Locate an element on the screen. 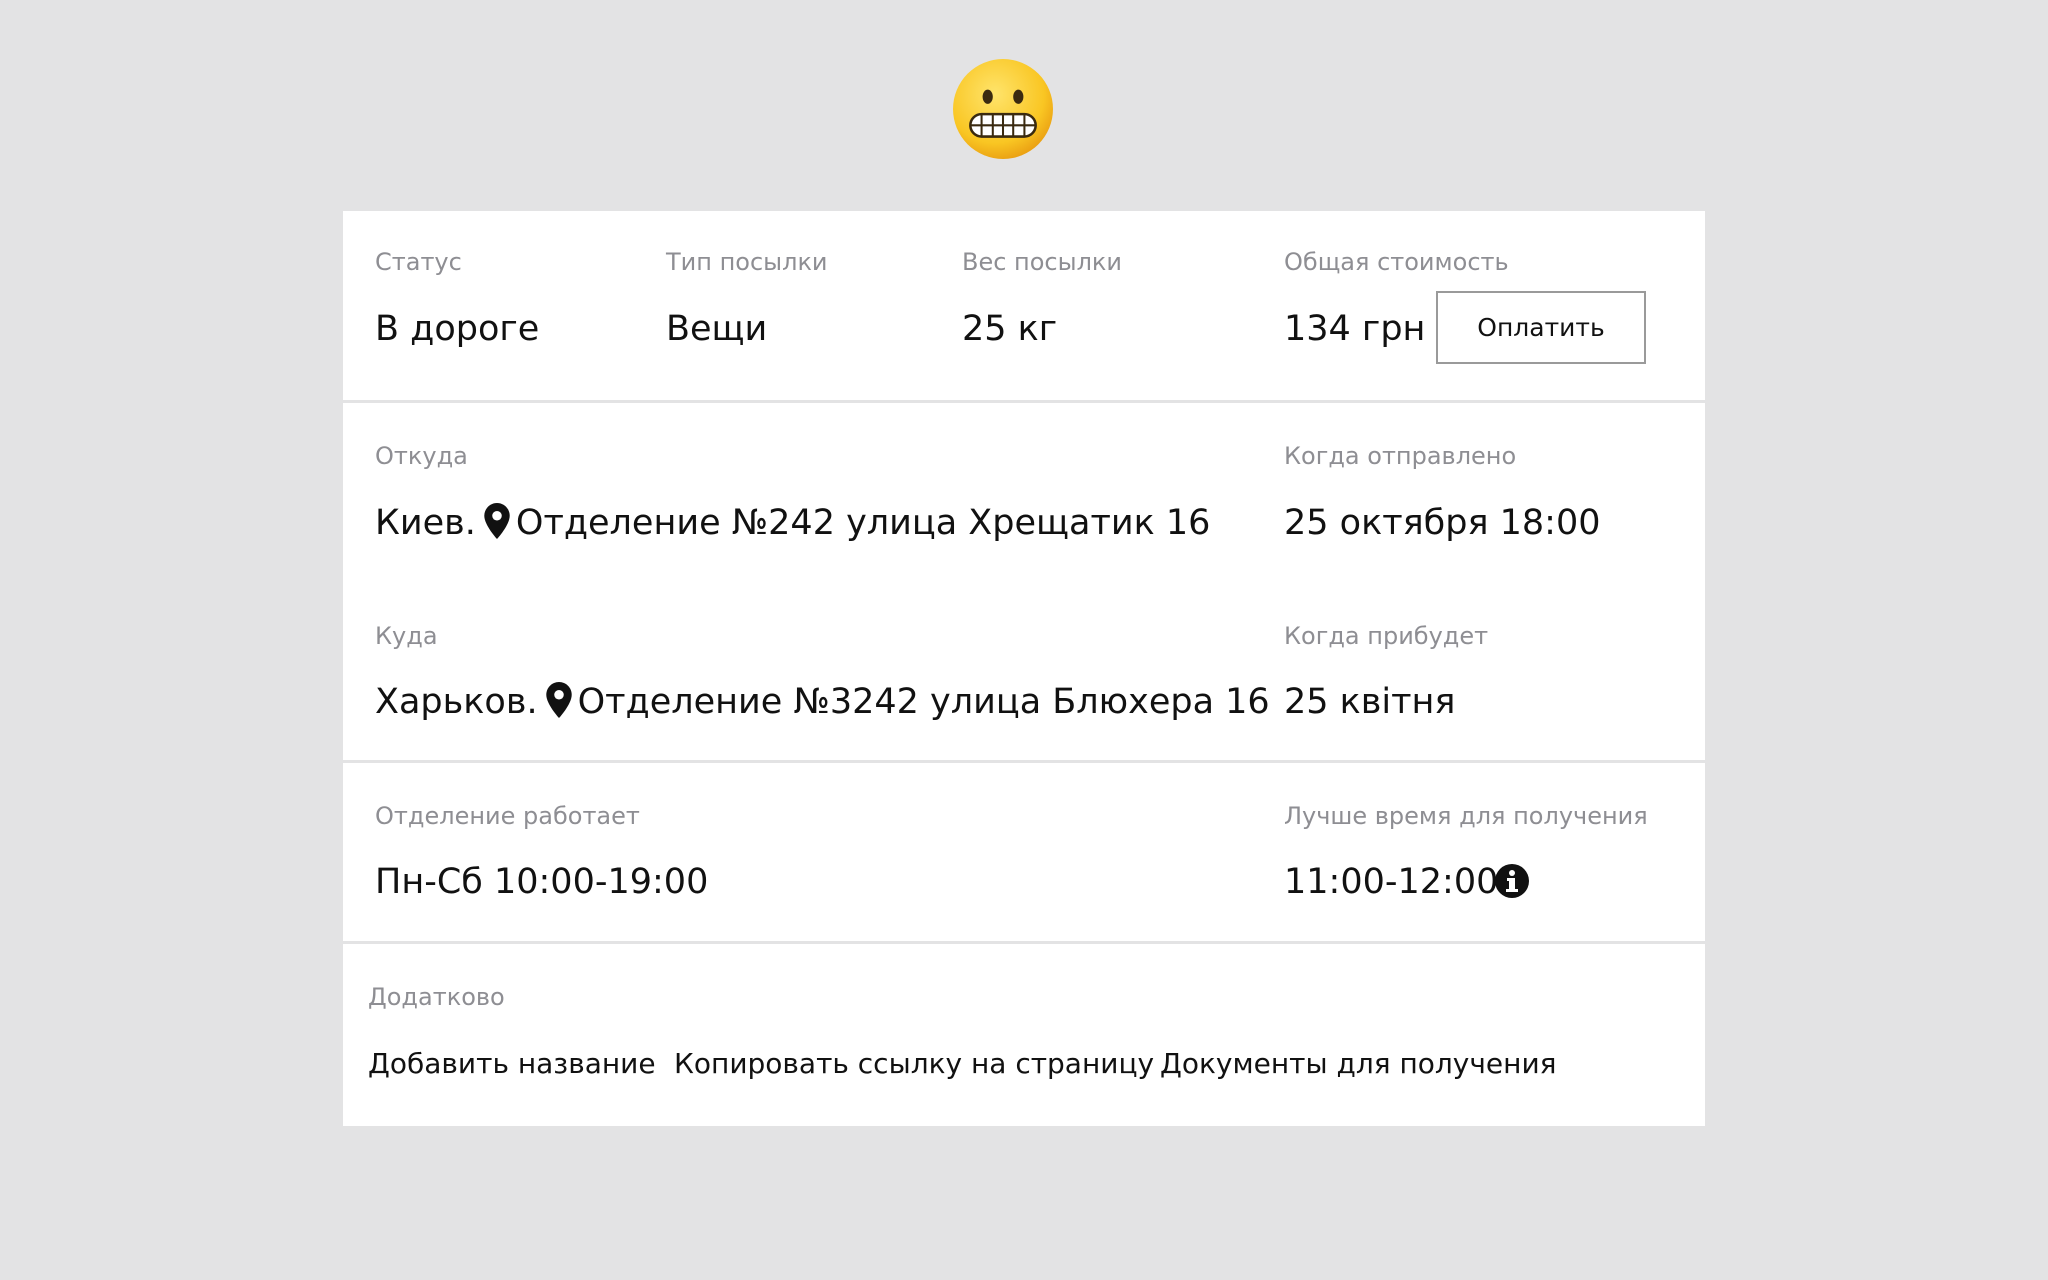 The image size is (2048, 1280). total-cost-value: 134 грн is located at coordinates (1355, 329).